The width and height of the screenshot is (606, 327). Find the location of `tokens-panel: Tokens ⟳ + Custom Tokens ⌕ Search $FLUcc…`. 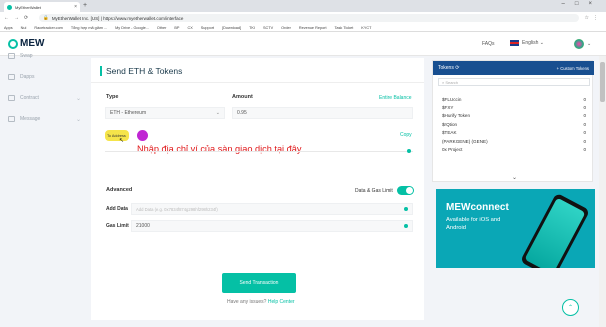

tokens-panel: Tokens ⟳ + Custom Tokens ⌕ Search $FLUcc… is located at coordinates (513, 121).